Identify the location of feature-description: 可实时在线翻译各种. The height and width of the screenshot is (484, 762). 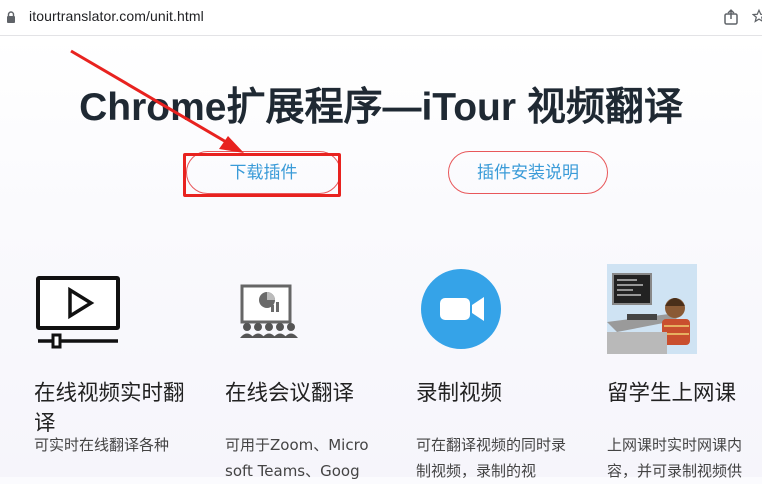
(102, 445).